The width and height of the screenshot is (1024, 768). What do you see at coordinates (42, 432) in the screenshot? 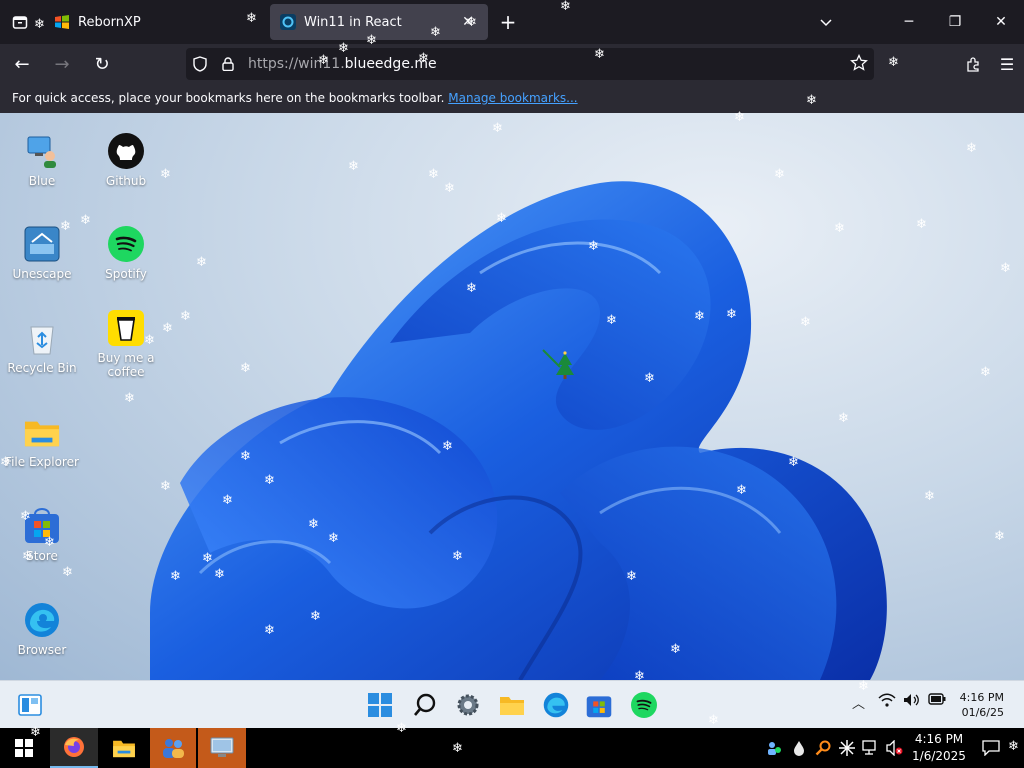
I see `folder-icon` at bounding box center [42, 432].